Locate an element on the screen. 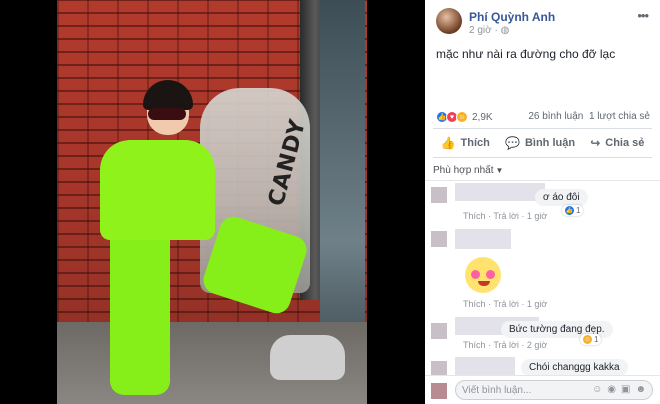 This screenshot has height=404, width=660. comment-icon: 💬 is located at coordinates (512, 143).